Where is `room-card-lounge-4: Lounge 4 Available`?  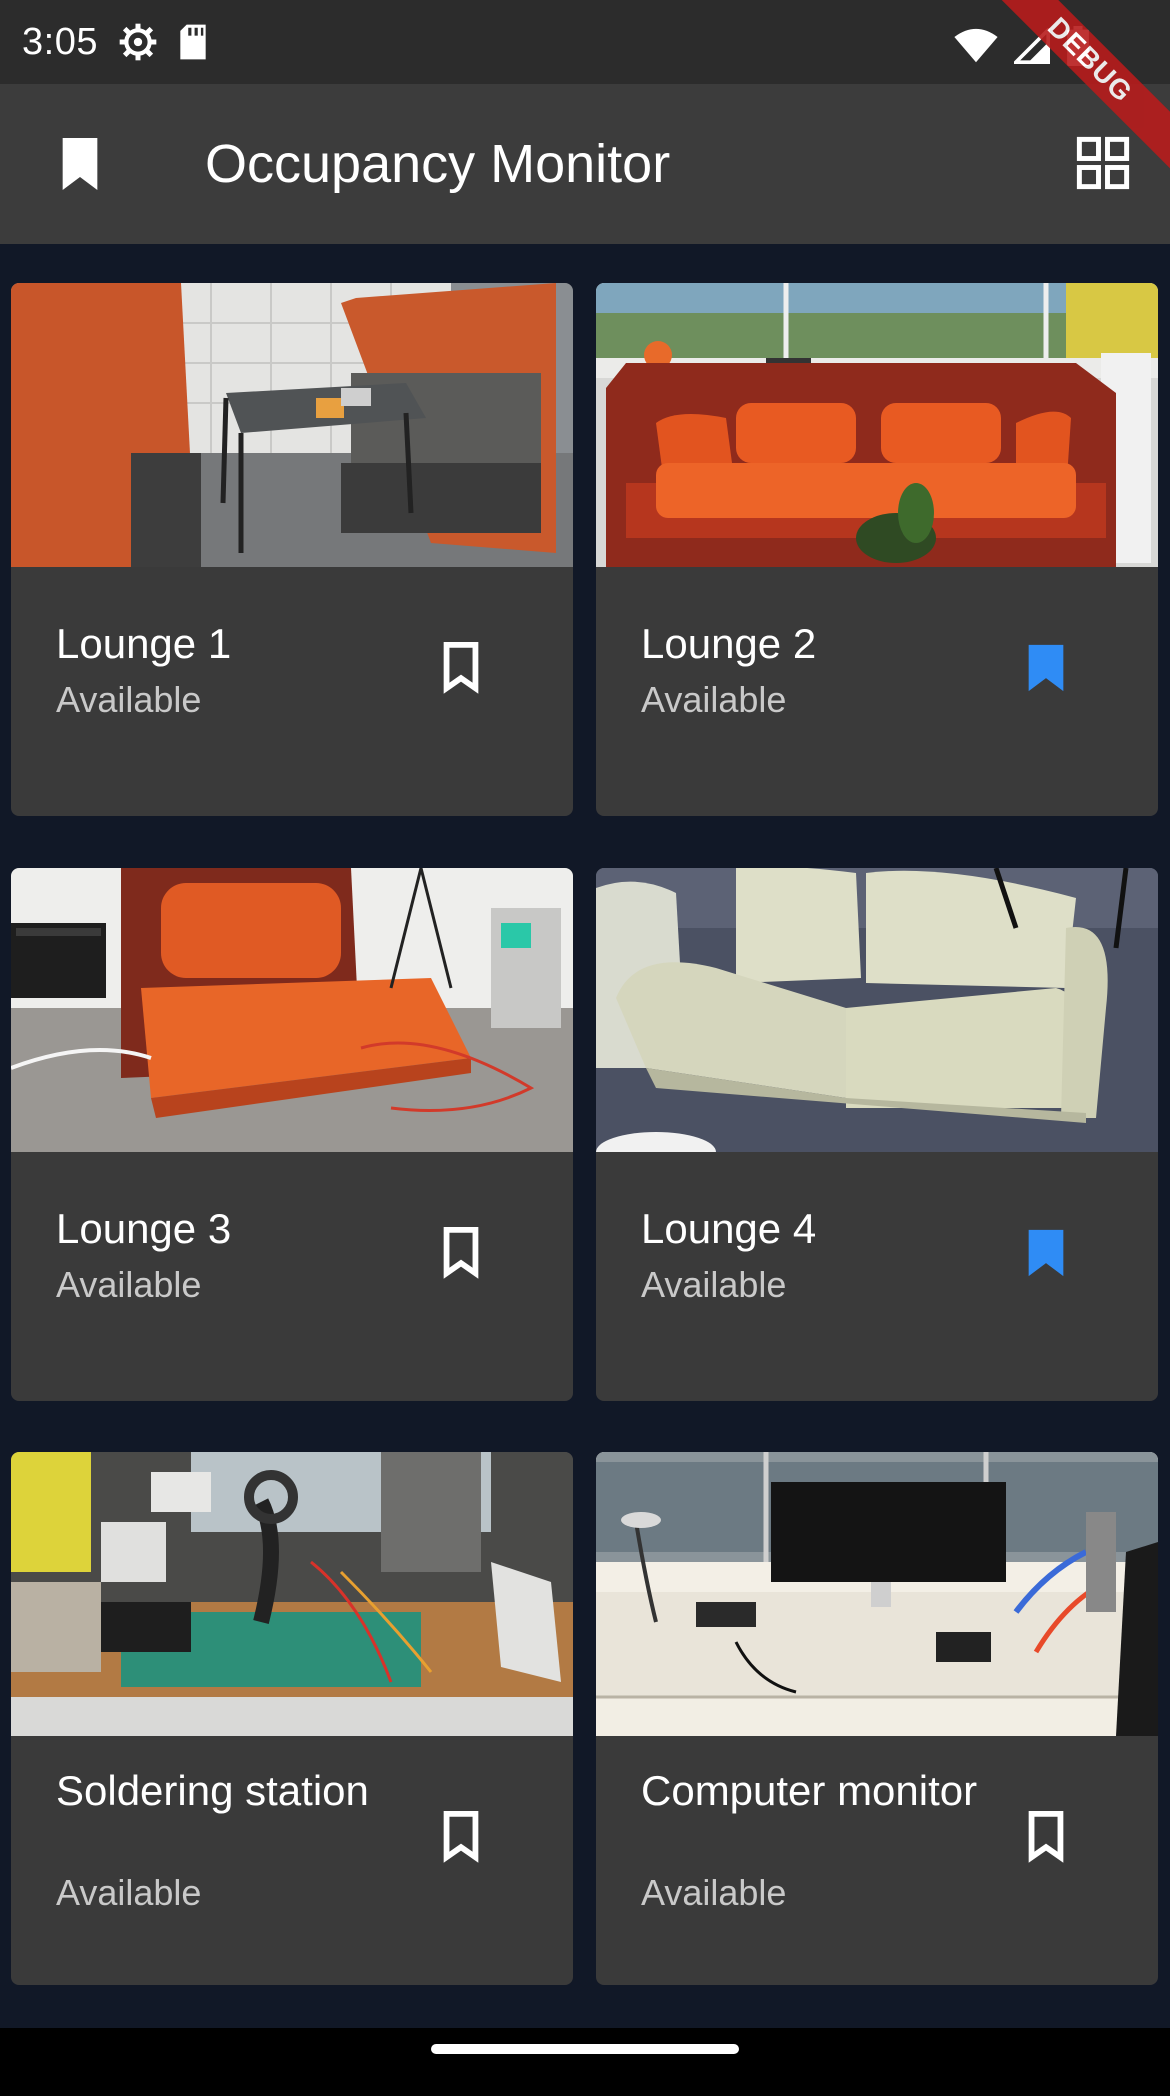
room-card-lounge-4: Lounge 4 Available is located at coordinates (877, 1134).